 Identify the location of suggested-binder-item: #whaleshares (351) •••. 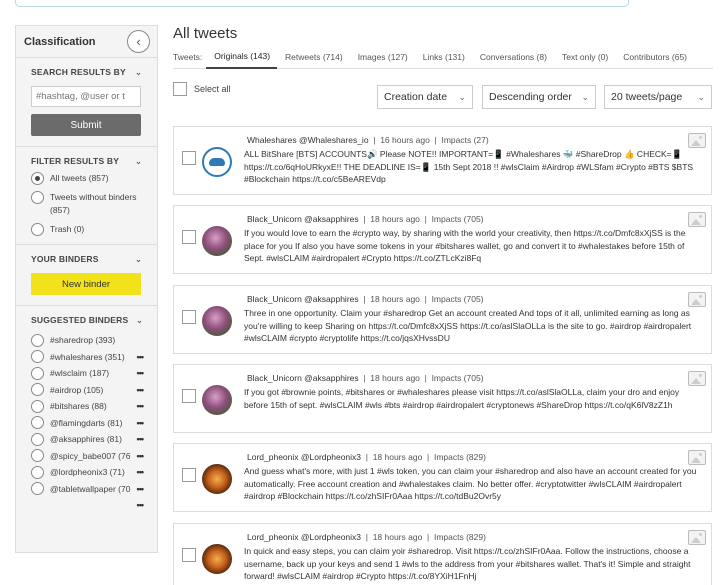
(87, 357).